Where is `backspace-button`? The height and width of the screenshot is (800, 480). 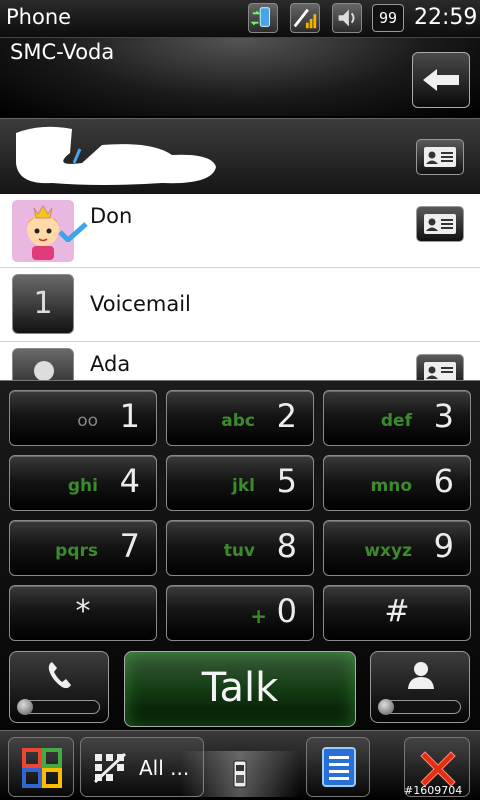
backspace-button is located at coordinates (441, 80).